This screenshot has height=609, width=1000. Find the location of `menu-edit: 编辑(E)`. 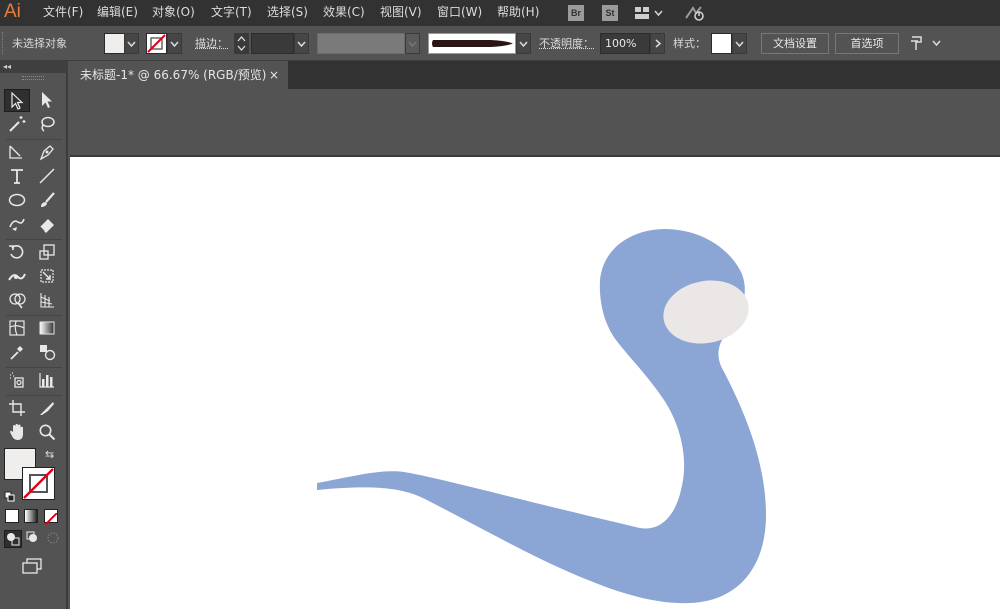

menu-edit: 编辑(E) is located at coordinates (117, 13).